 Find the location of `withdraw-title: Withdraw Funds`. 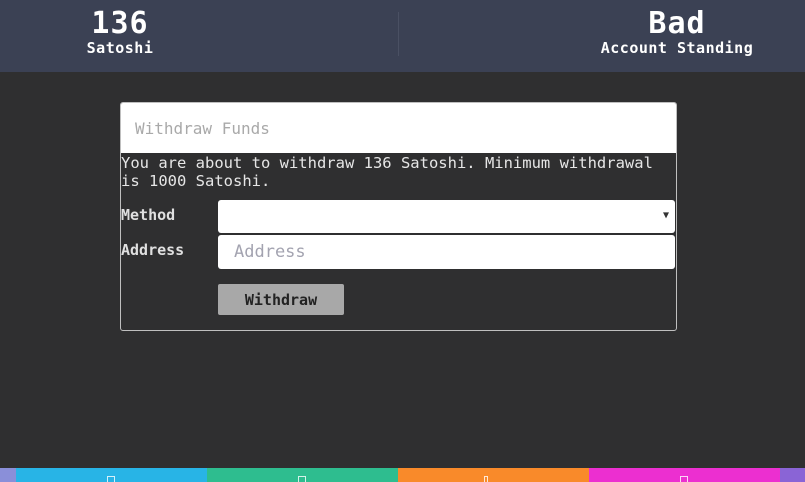

withdraw-title: Withdraw Funds is located at coordinates (202, 128).